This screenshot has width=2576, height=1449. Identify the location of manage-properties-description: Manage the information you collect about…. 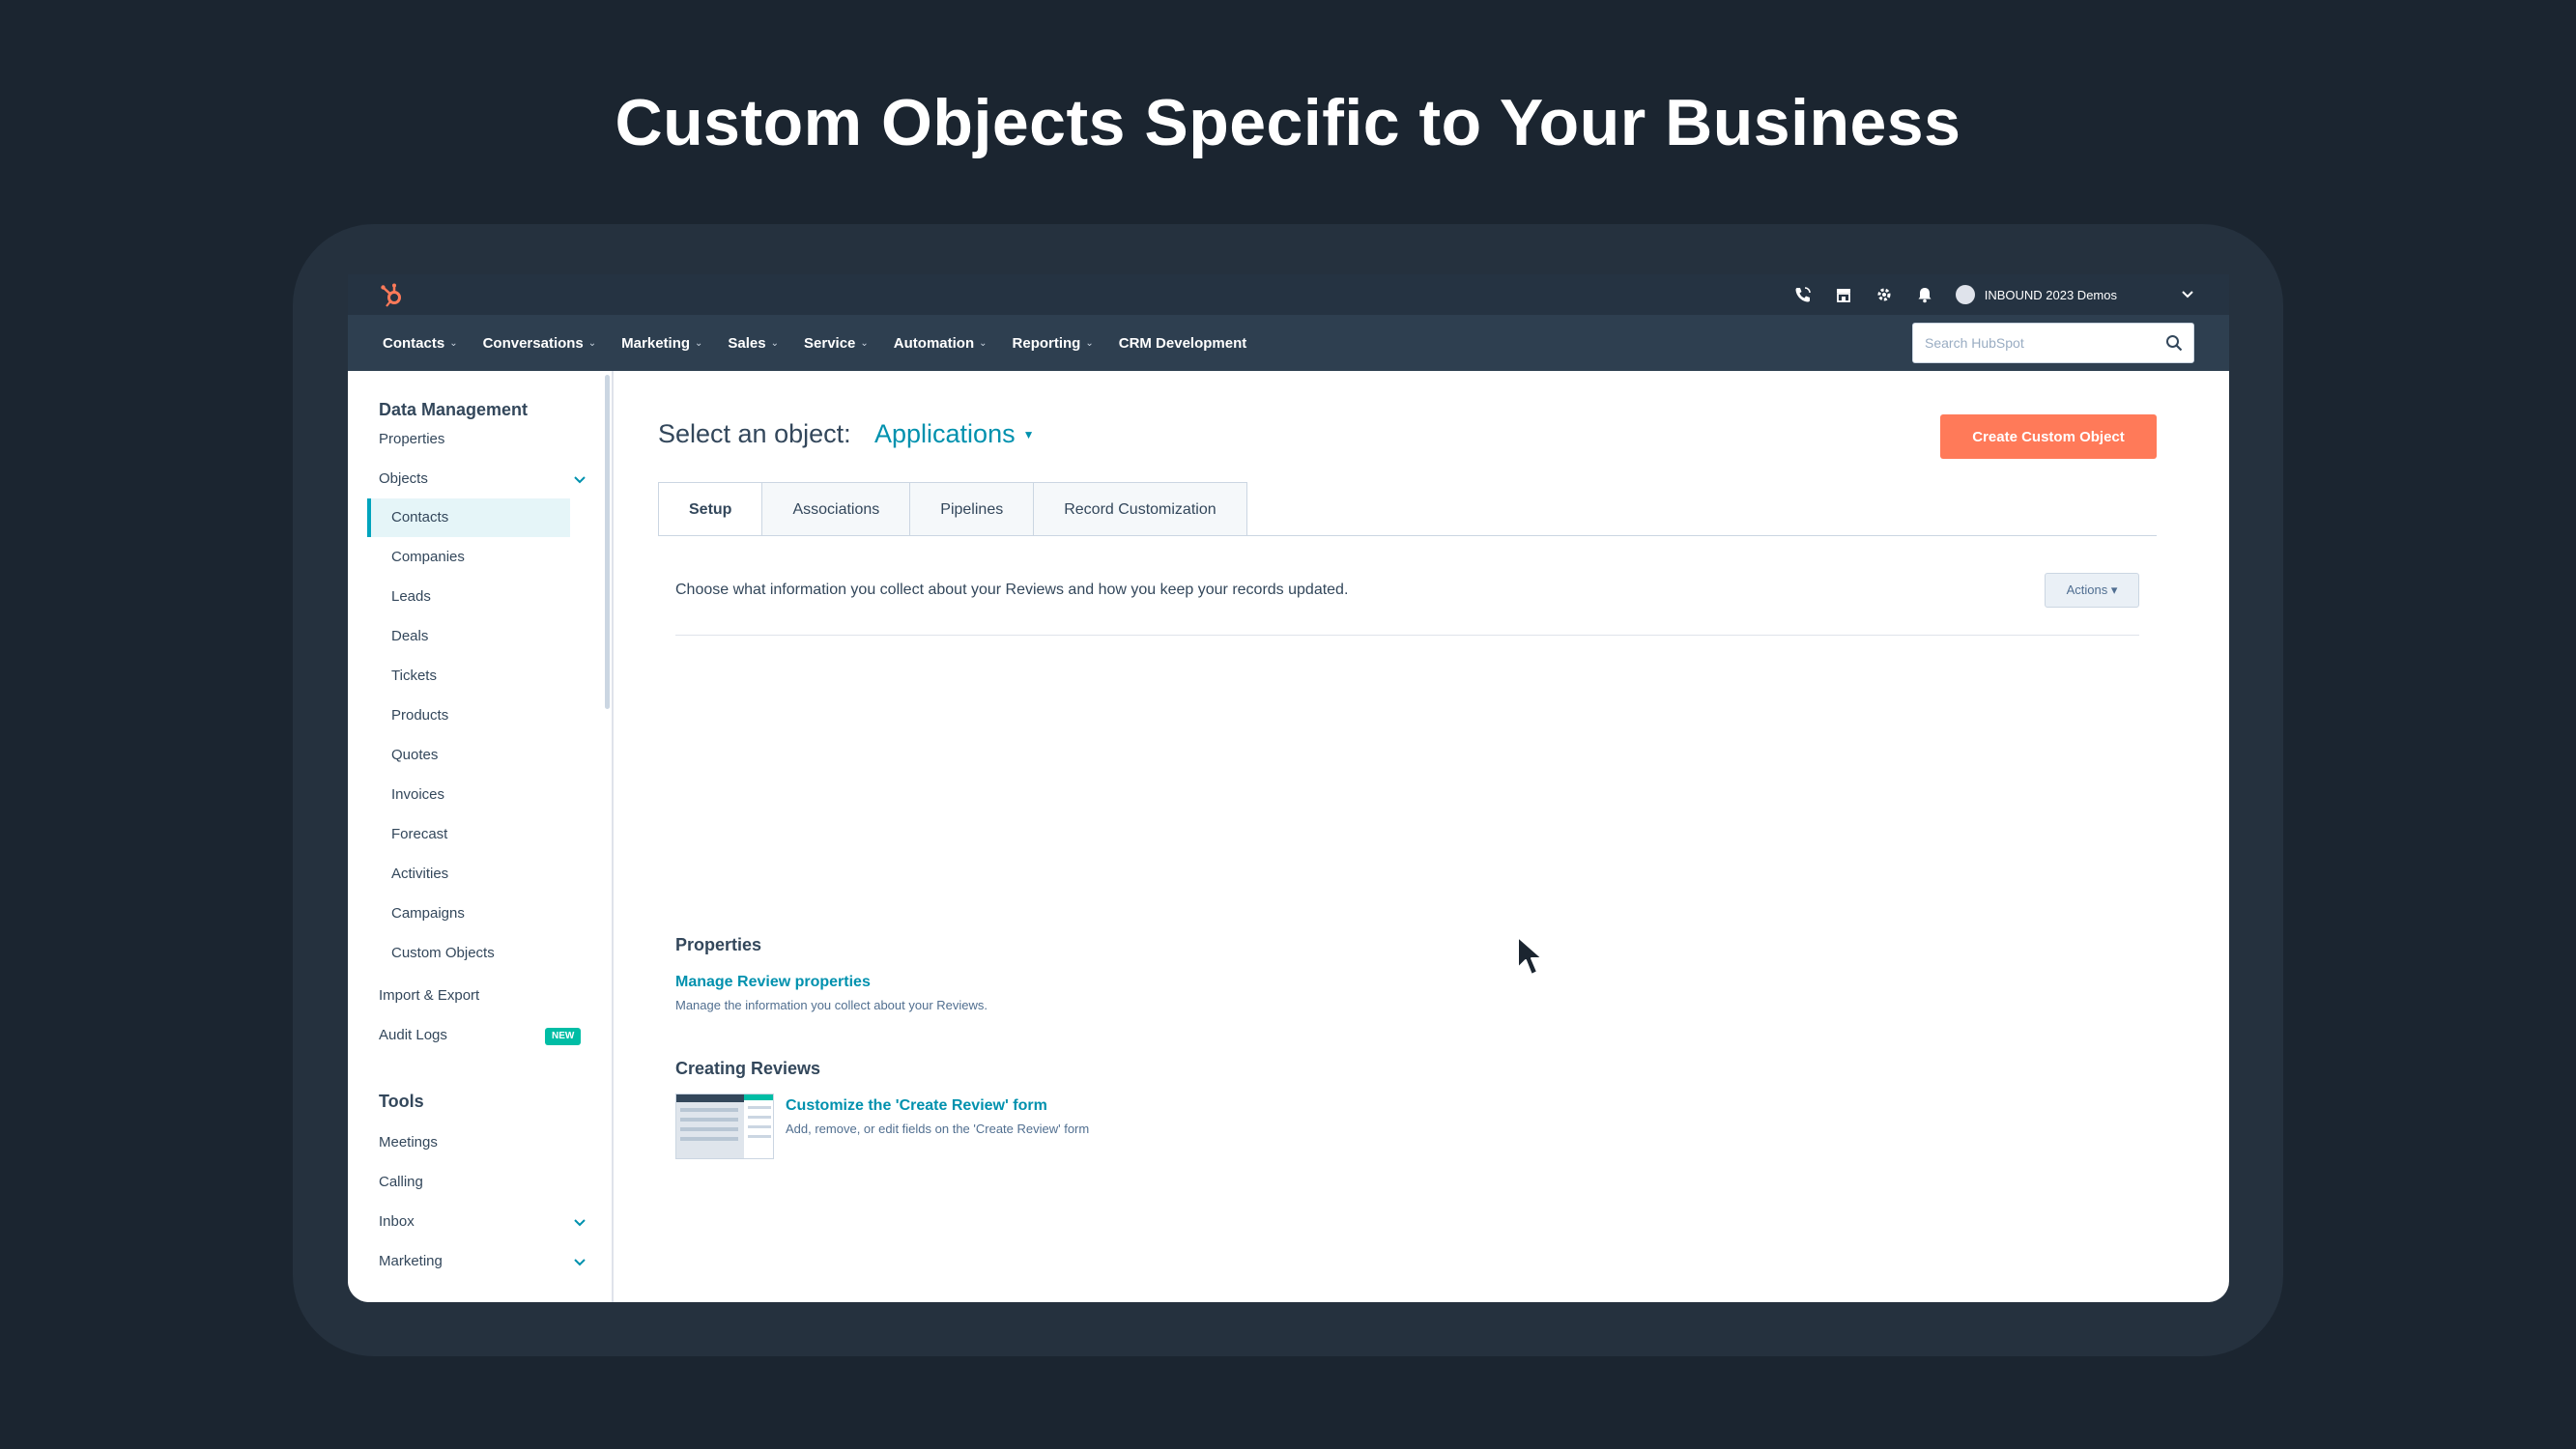
(832, 1005).